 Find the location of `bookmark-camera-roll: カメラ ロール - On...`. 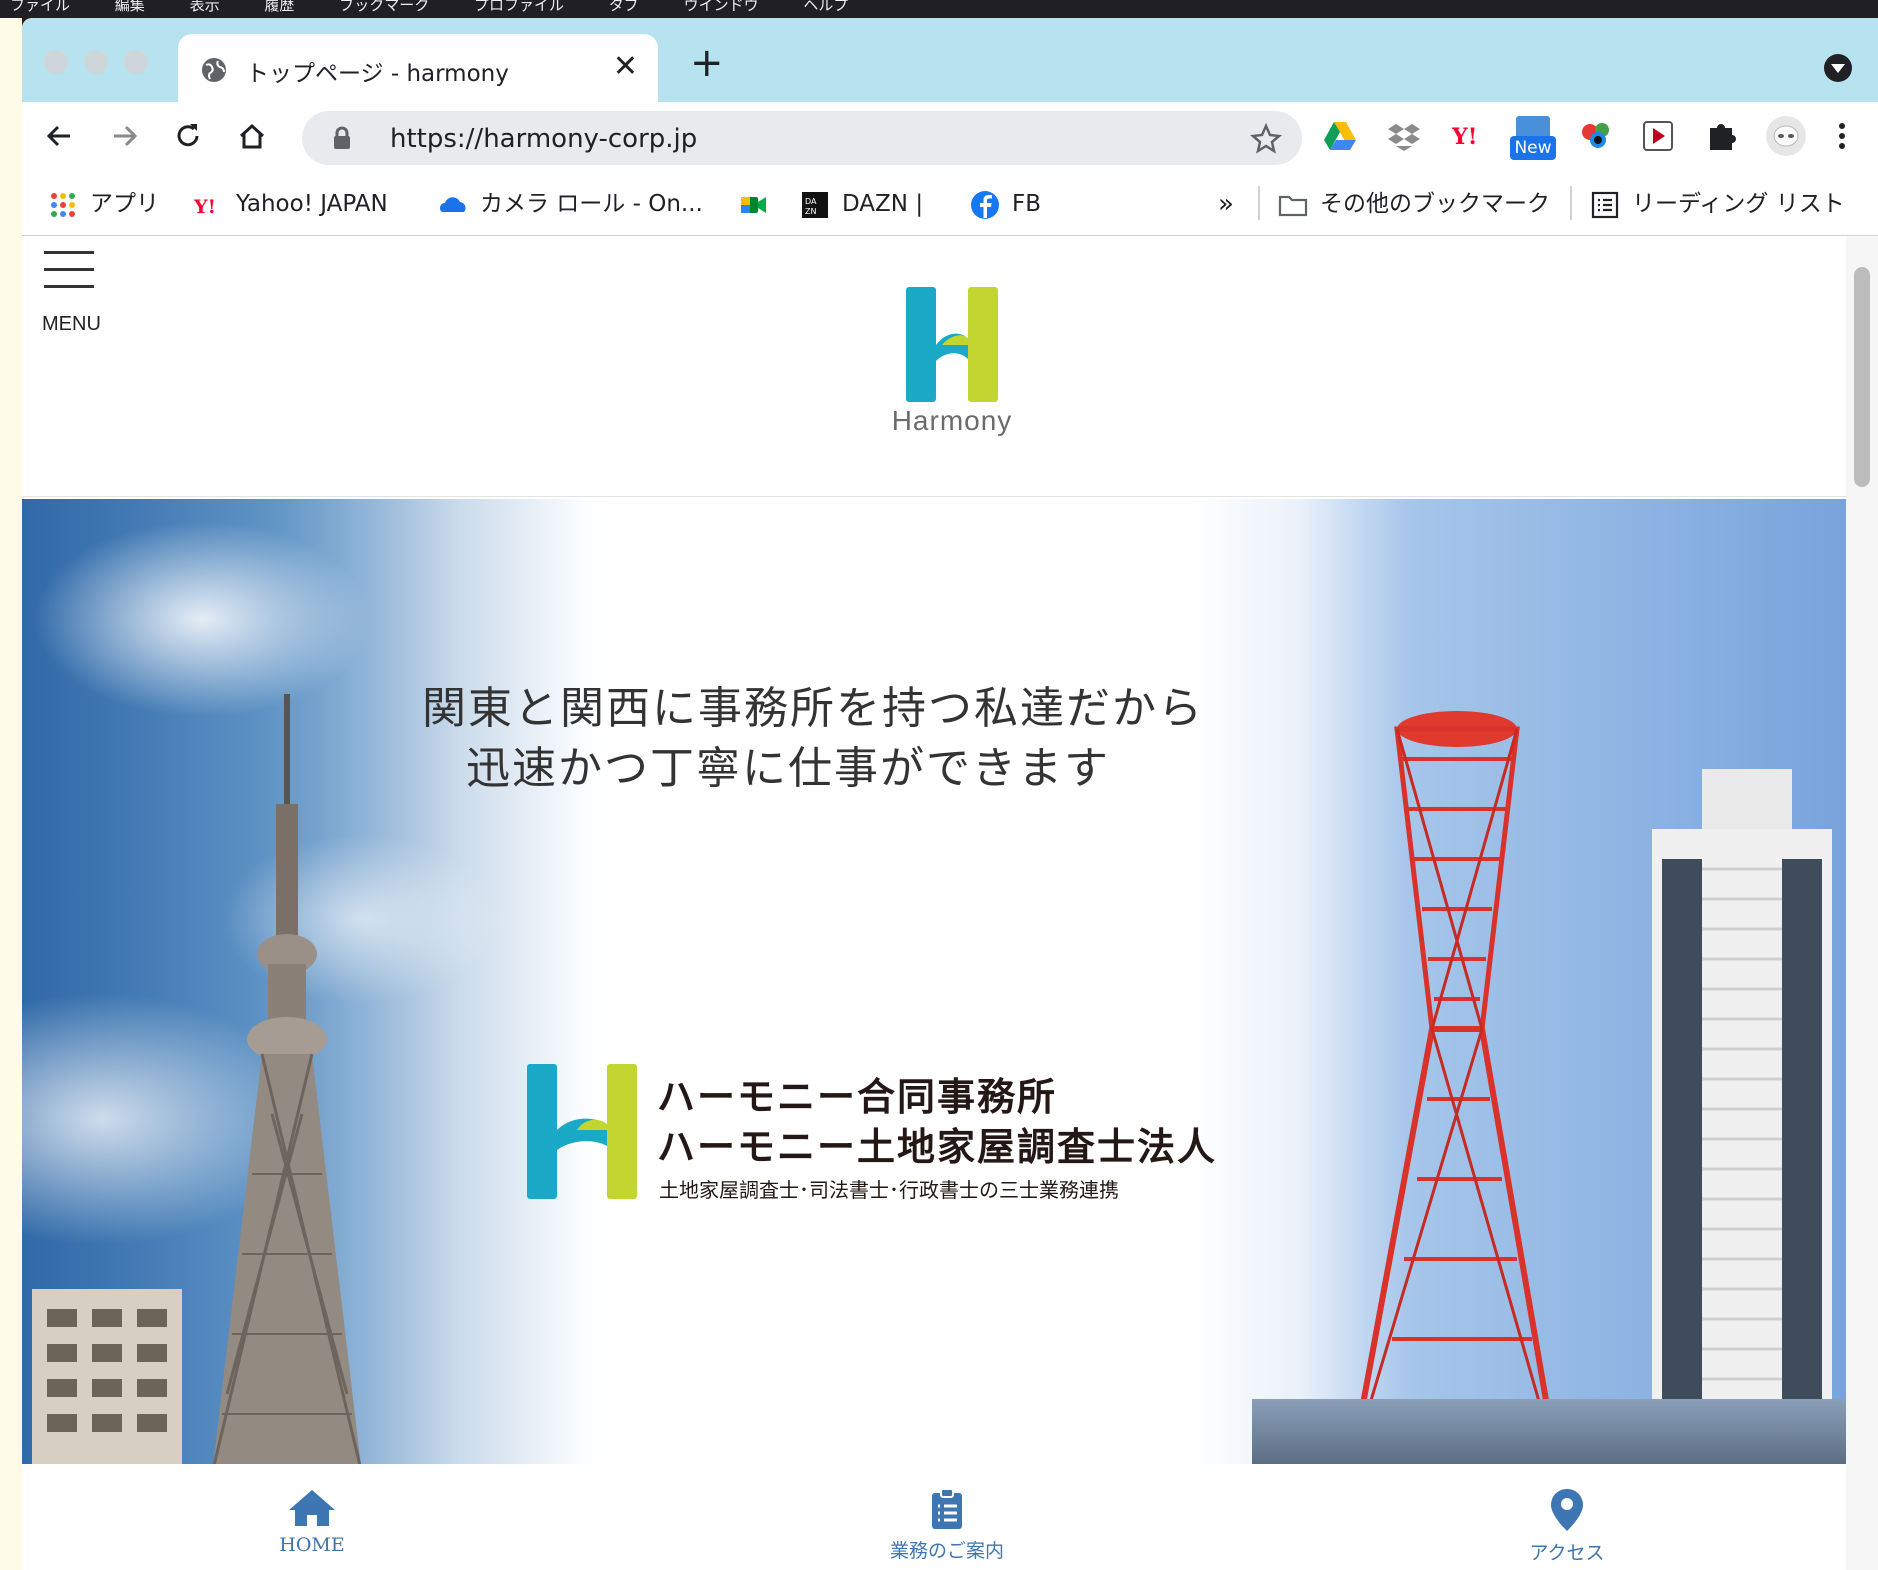

bookmark-camera-roll: カメラ ロール - On... is located at coordinates (570, 204).